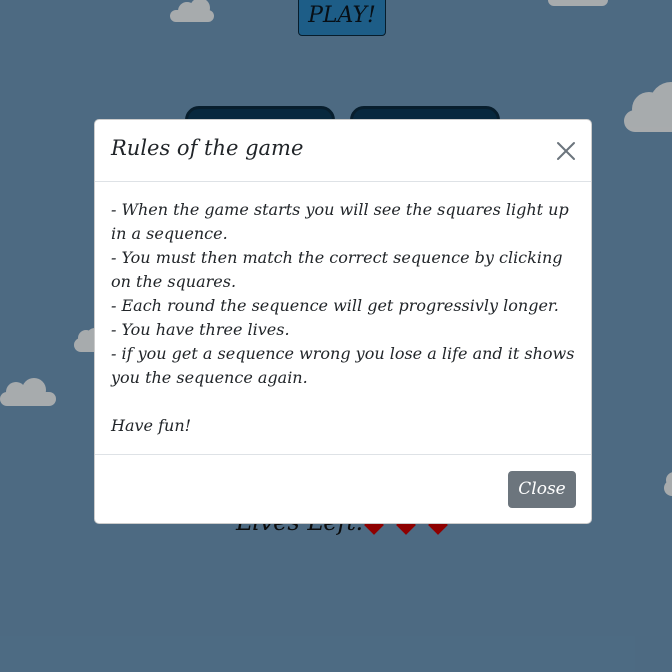 This screenshot has width=672, height=672. I want to click on modal-header: Rules of the game, so click(343, 151).